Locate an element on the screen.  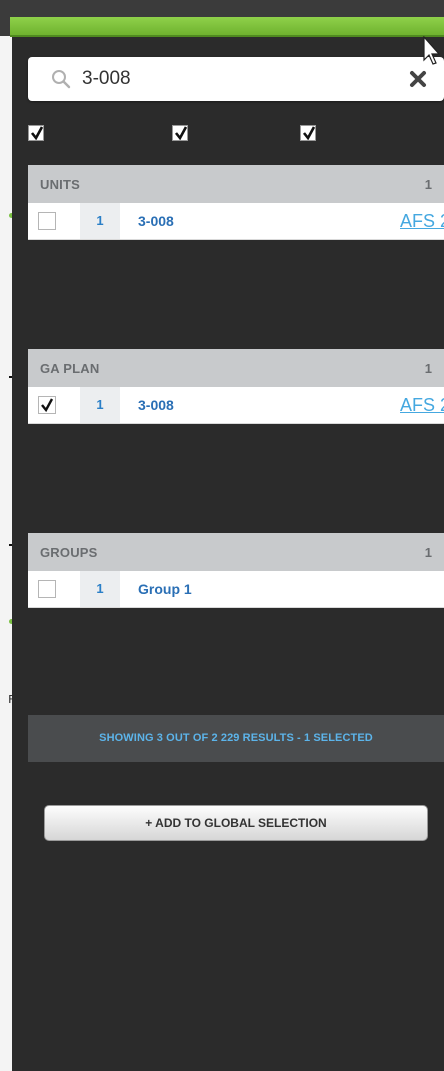
section-groups: GROUPS 1 1 Group 1 is located at coordinates (236, 570).